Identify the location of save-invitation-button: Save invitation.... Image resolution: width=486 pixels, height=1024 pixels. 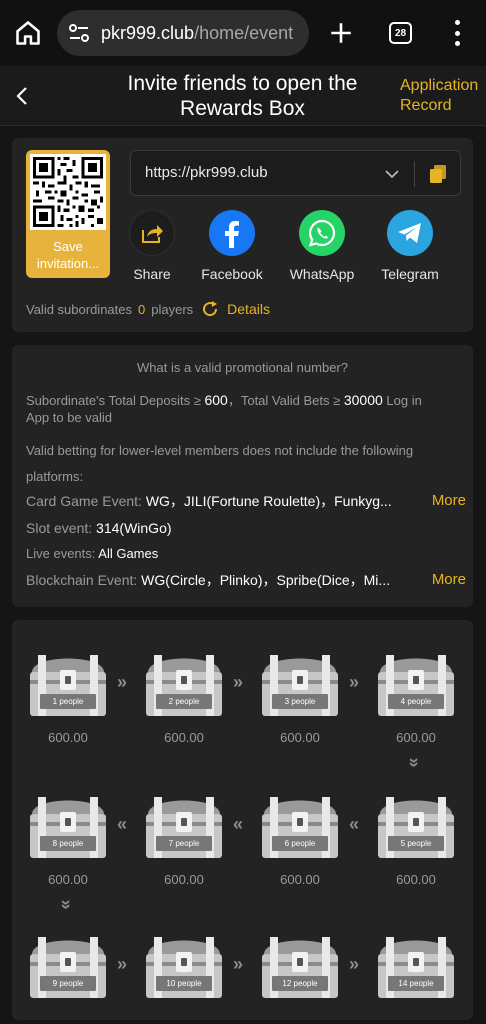
(68, 214).